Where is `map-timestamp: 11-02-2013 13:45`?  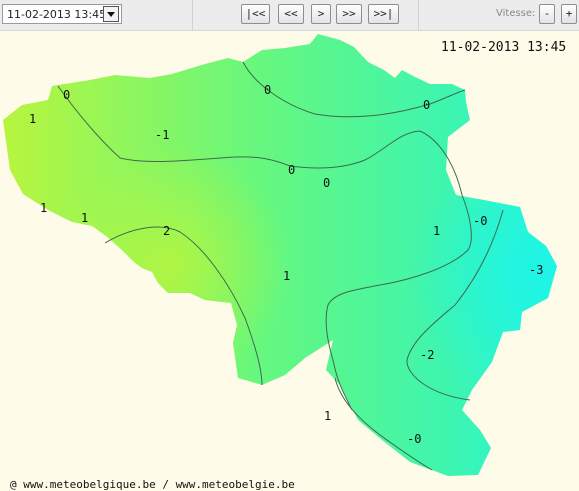
map-timestamp: 11-02-2013 13:45 is located at coordinates (504, 47).